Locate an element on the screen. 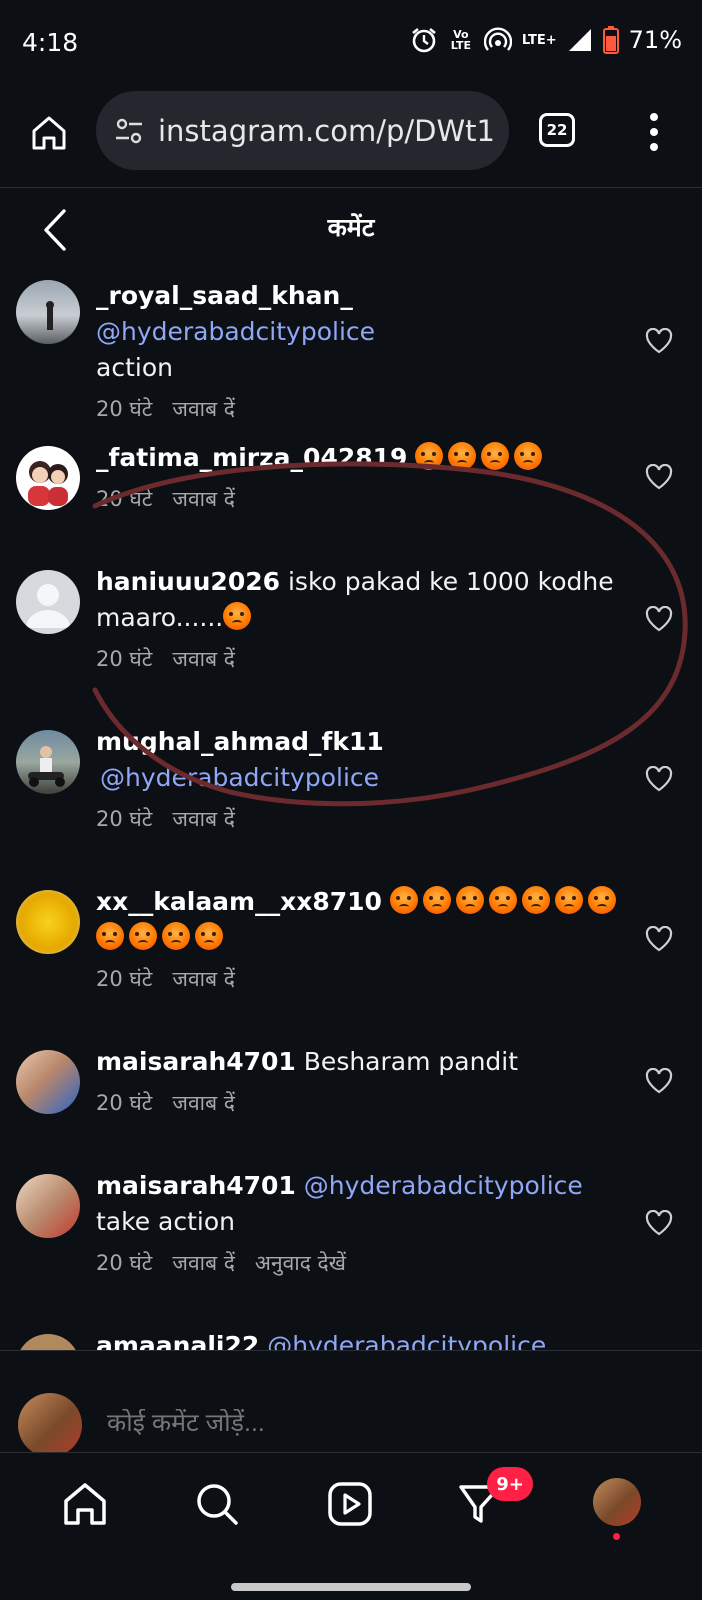  page-title: कमेंट is located at coordinates (351, 227).